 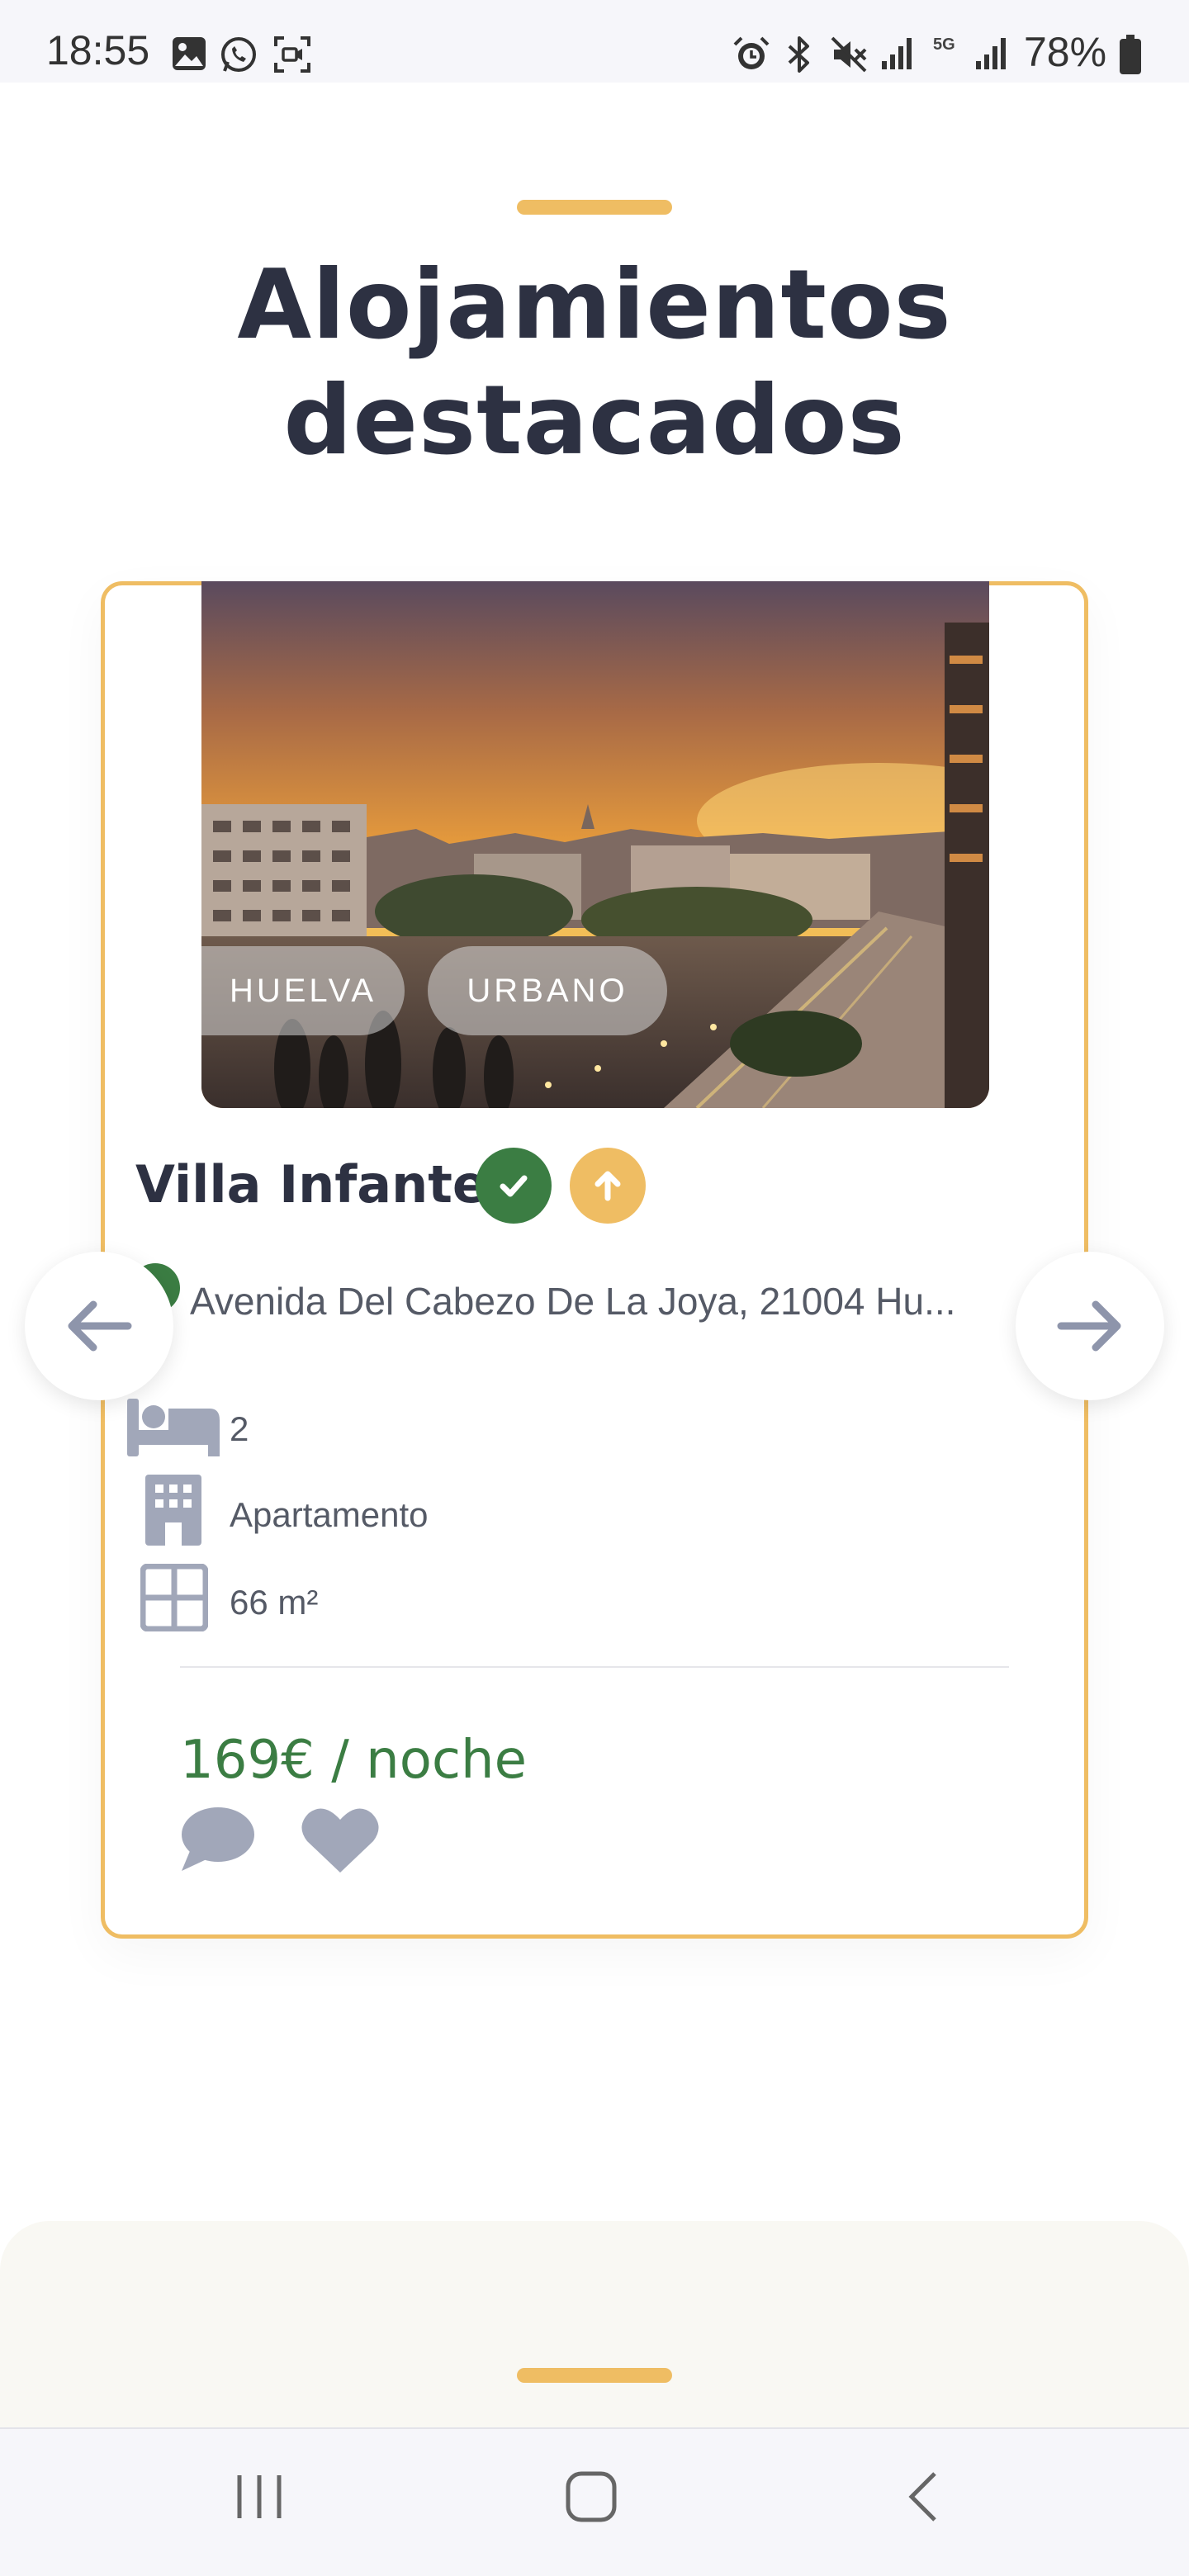 I want to click on battery-percentage: 78%, so click(x=1065, y=52).